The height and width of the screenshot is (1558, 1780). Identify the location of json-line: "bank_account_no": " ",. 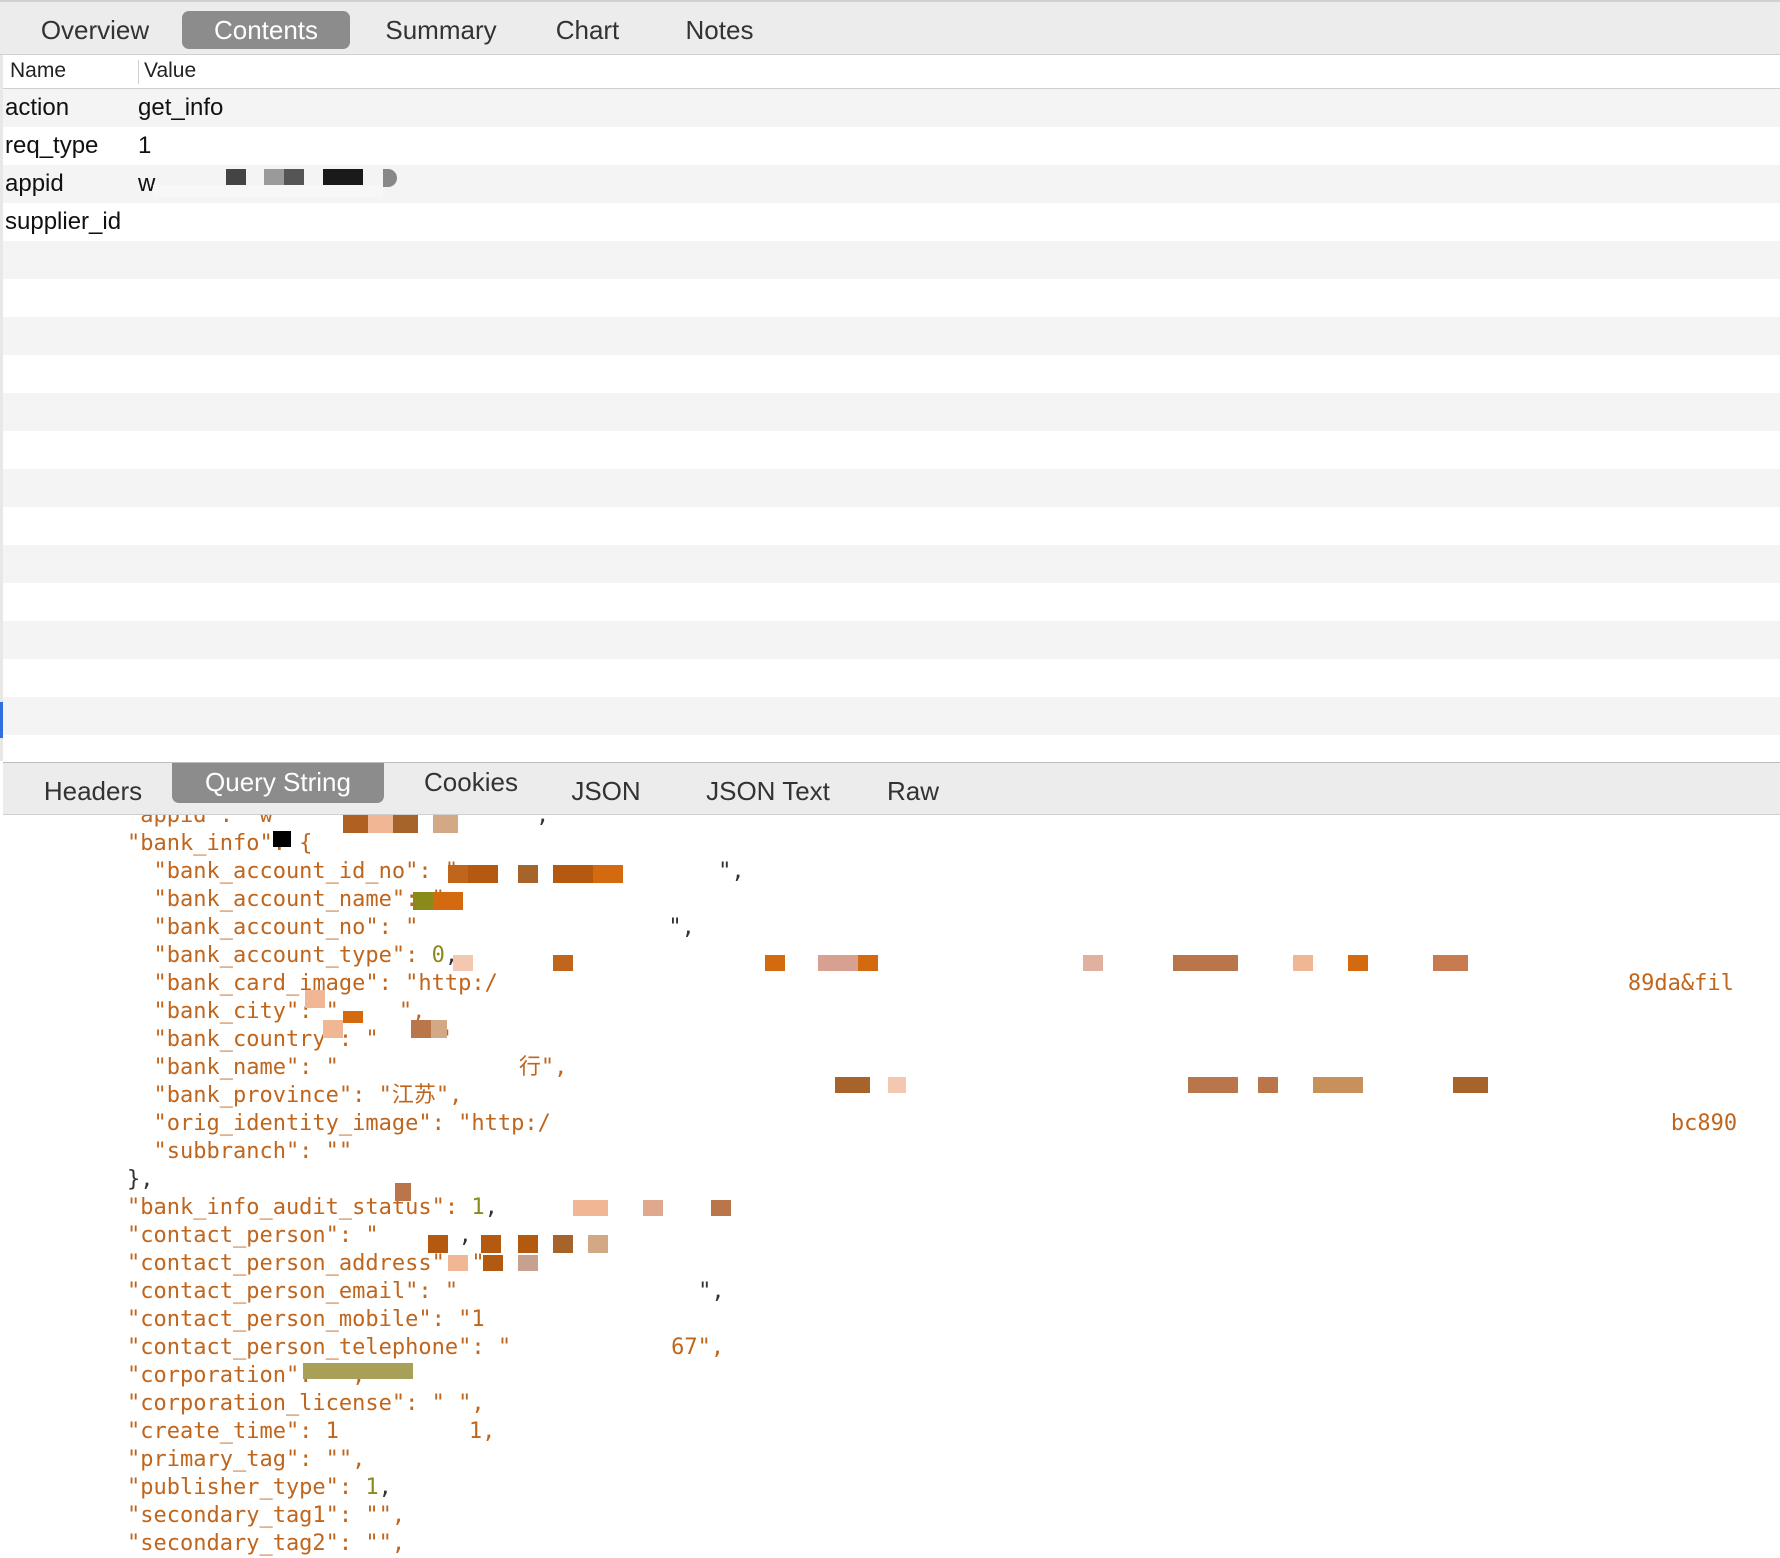
(411, 927).